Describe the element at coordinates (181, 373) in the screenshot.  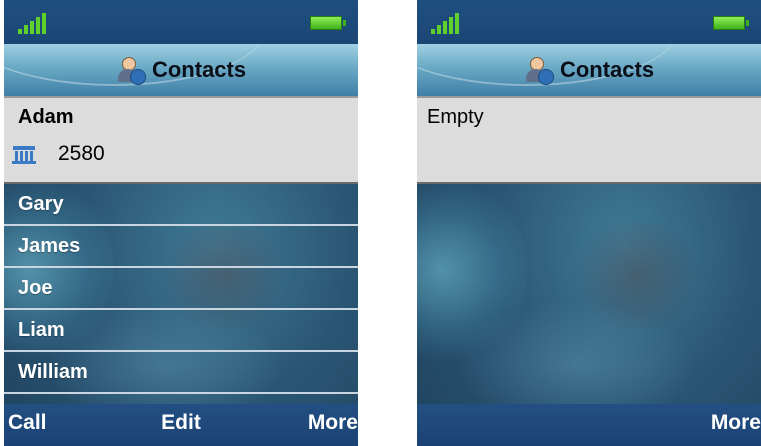
I see `list-item-william: William` at that location.